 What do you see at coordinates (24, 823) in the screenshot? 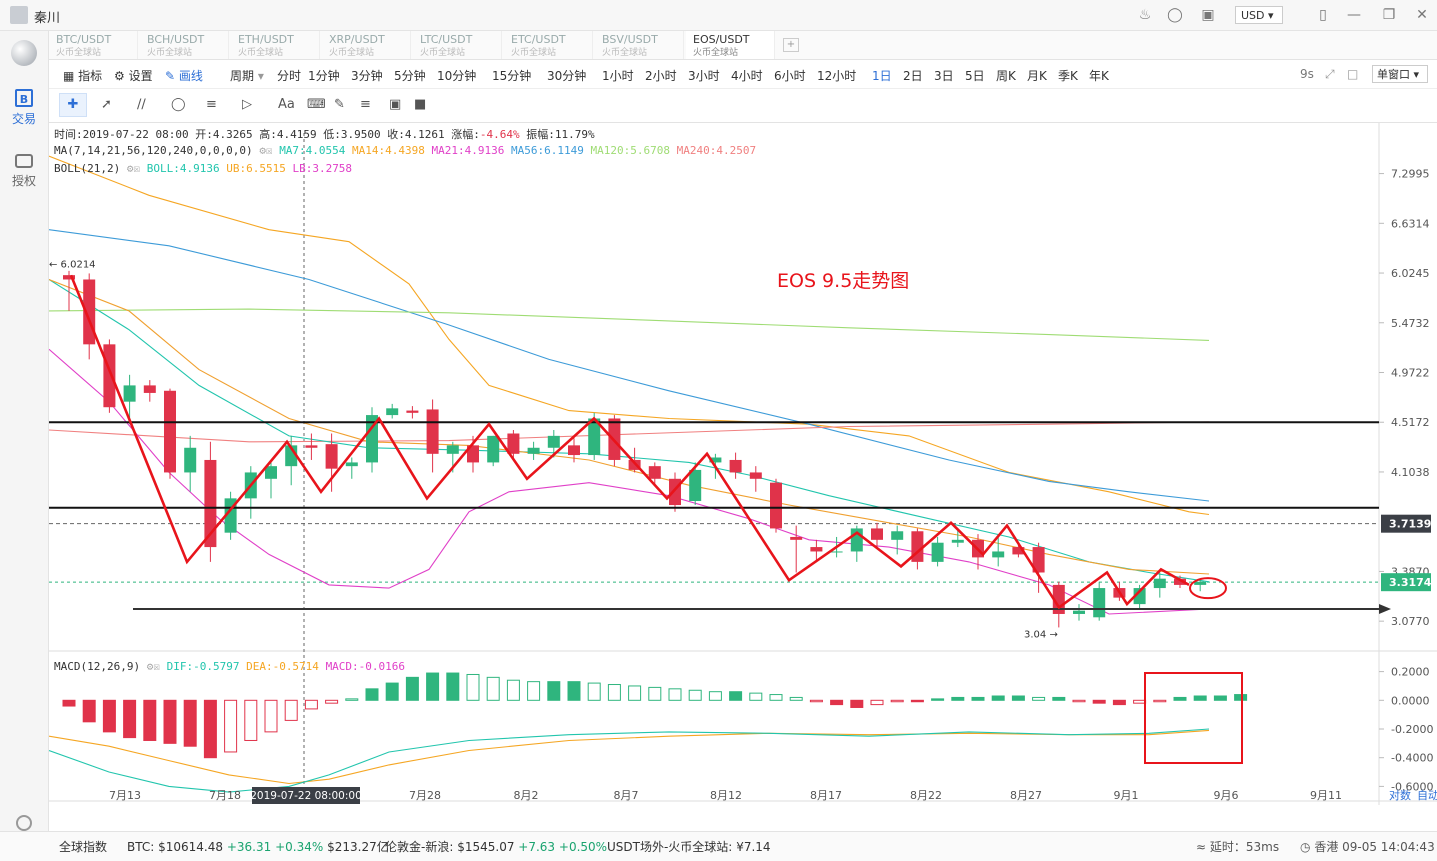
I see `settings-icon` at bounding box center [24, 823].